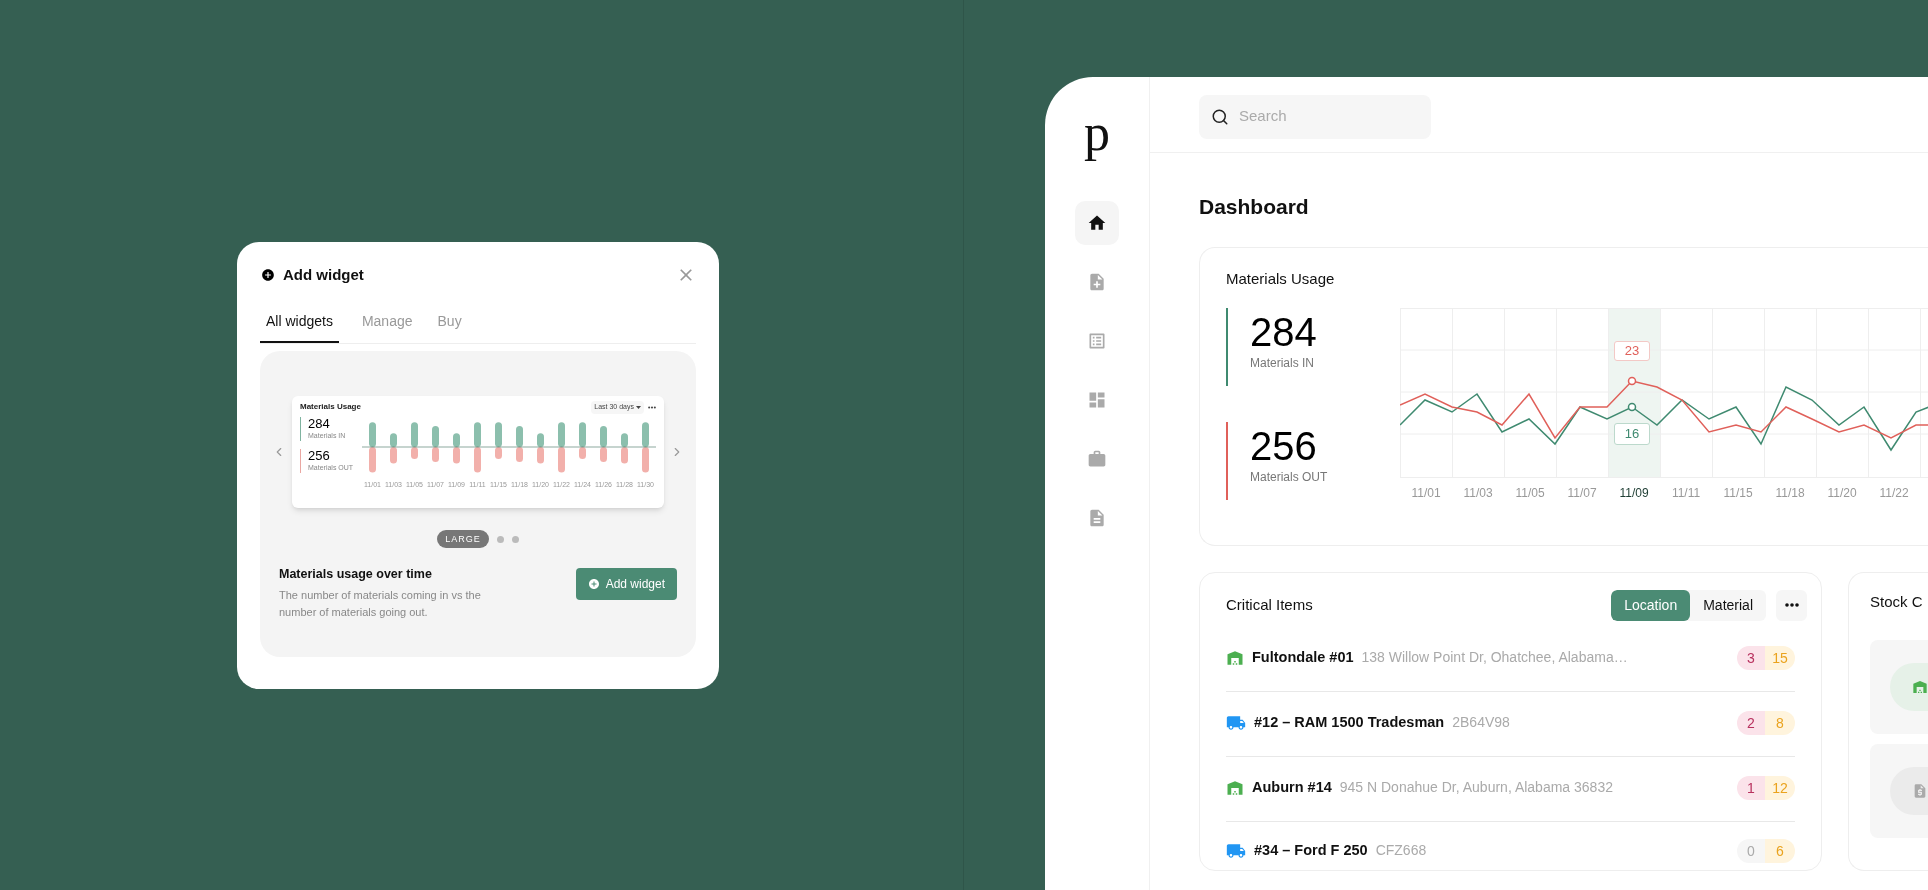 Image resolution: width=1928 pixels, height=890 pixels. Describe the element at coordinates (1478, 493) in the screenshot. I see `axis-label: 11/03` at that location.